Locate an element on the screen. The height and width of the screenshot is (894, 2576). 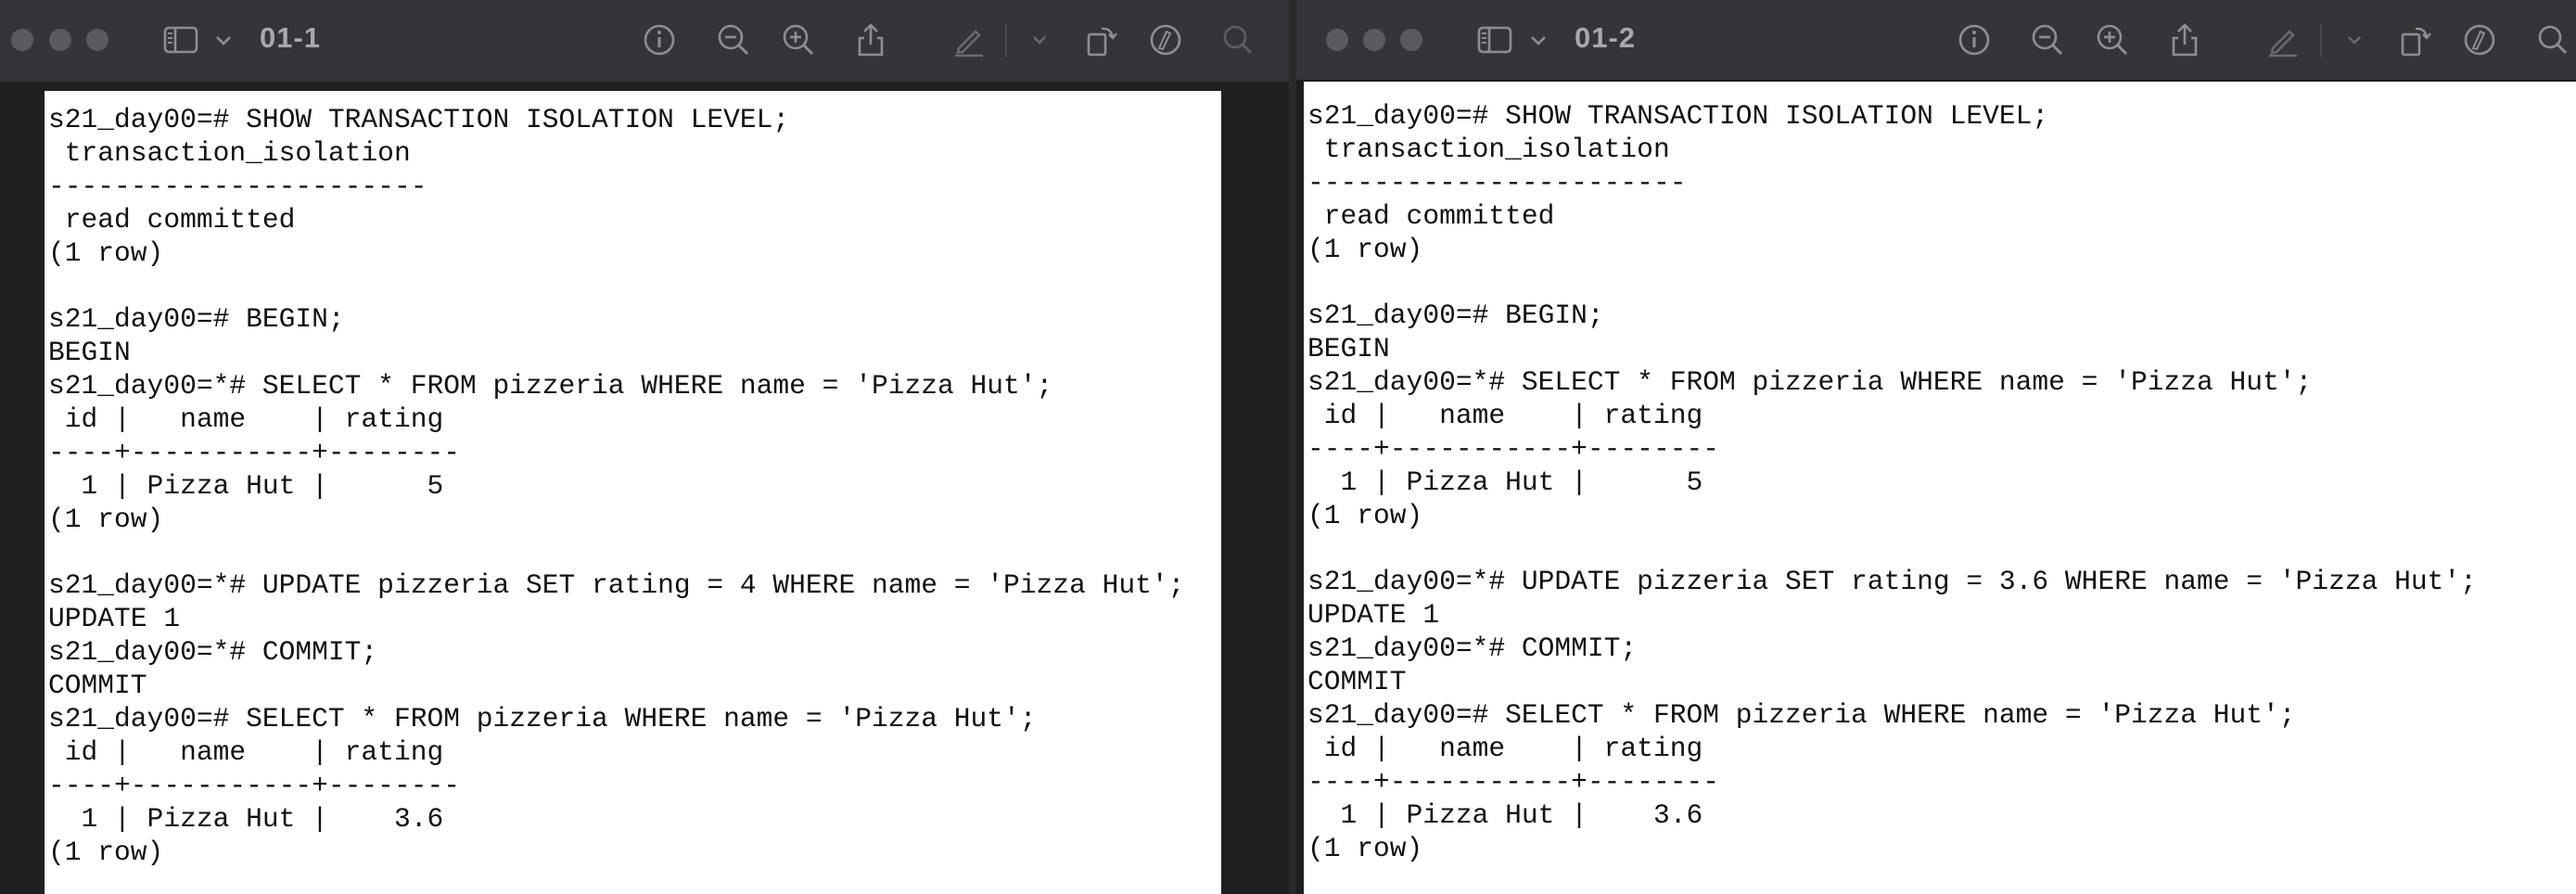
title-bar: 01-2 is located at coordinates (1936, 40).